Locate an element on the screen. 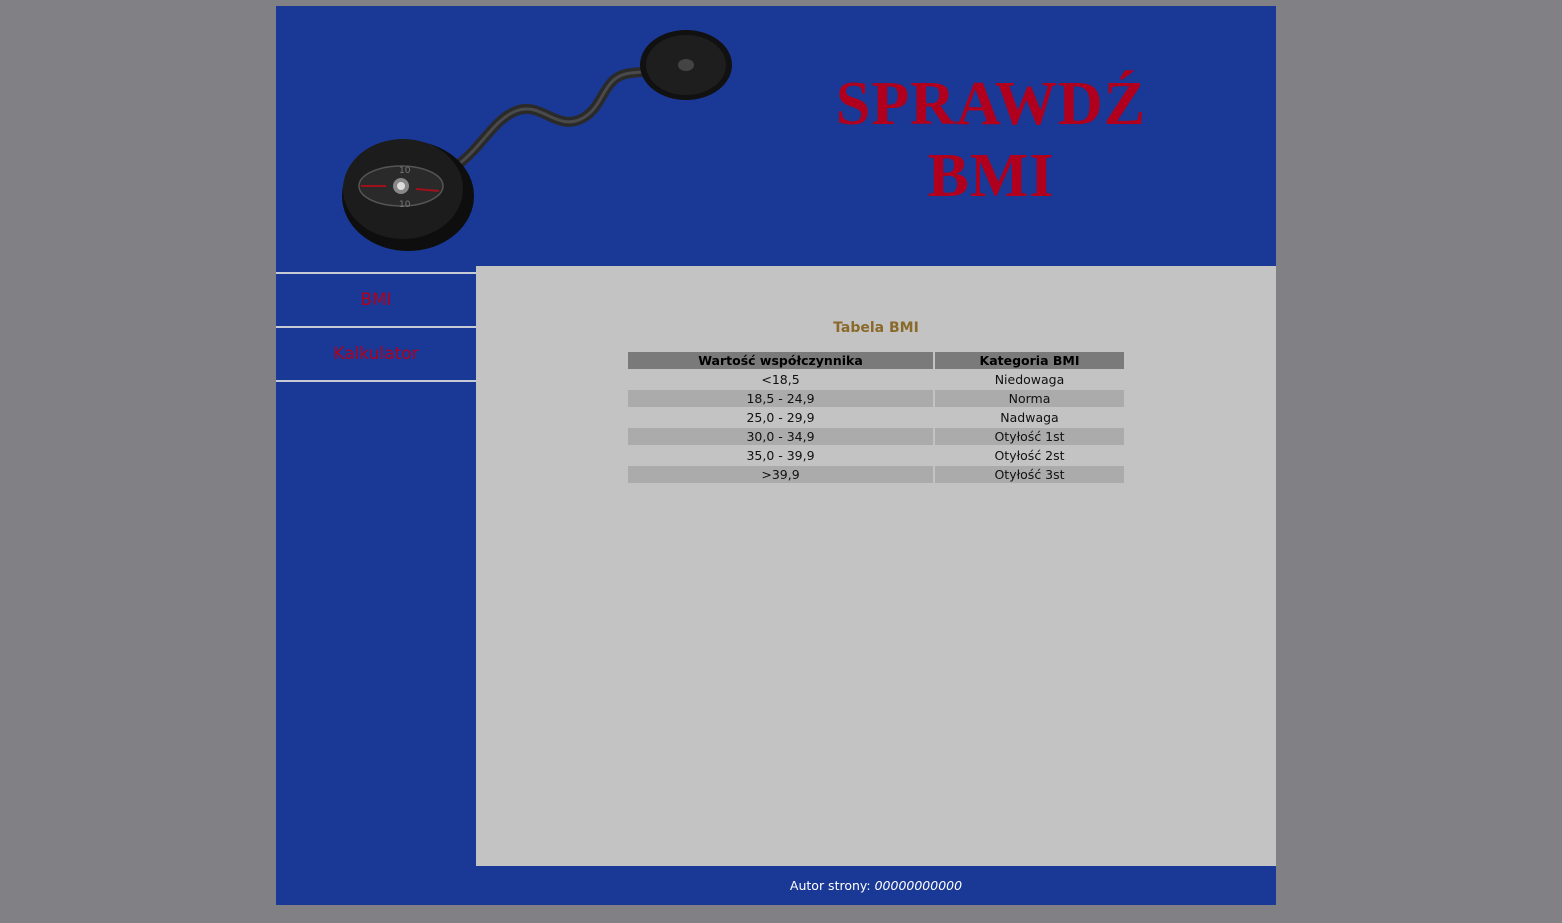  table-cell-value: 35,0 - 39,9 is located at coordinates (780, 455).